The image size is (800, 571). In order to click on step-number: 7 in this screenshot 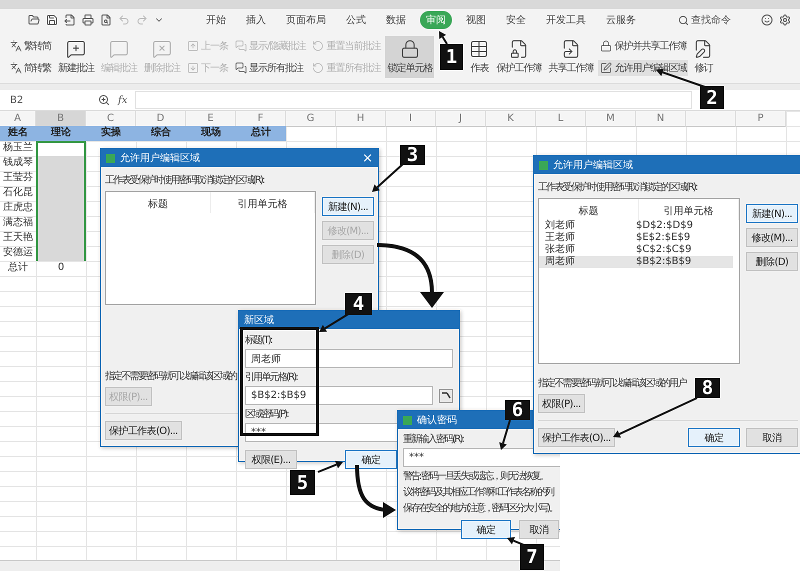, I will do `click(532, 557)`.